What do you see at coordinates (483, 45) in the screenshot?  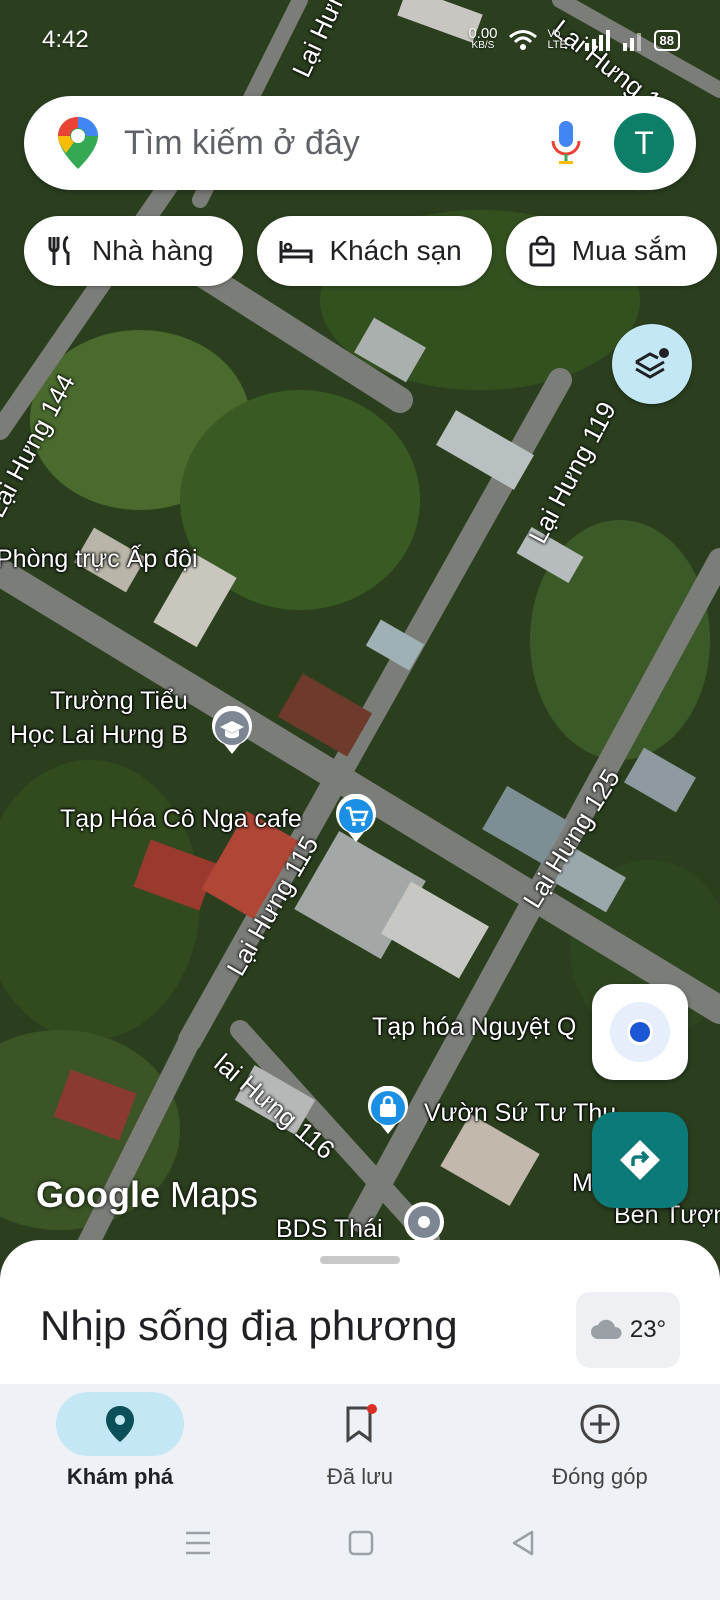 I see `net-speed-unit: KB/S` at bounding box center [483, 45].